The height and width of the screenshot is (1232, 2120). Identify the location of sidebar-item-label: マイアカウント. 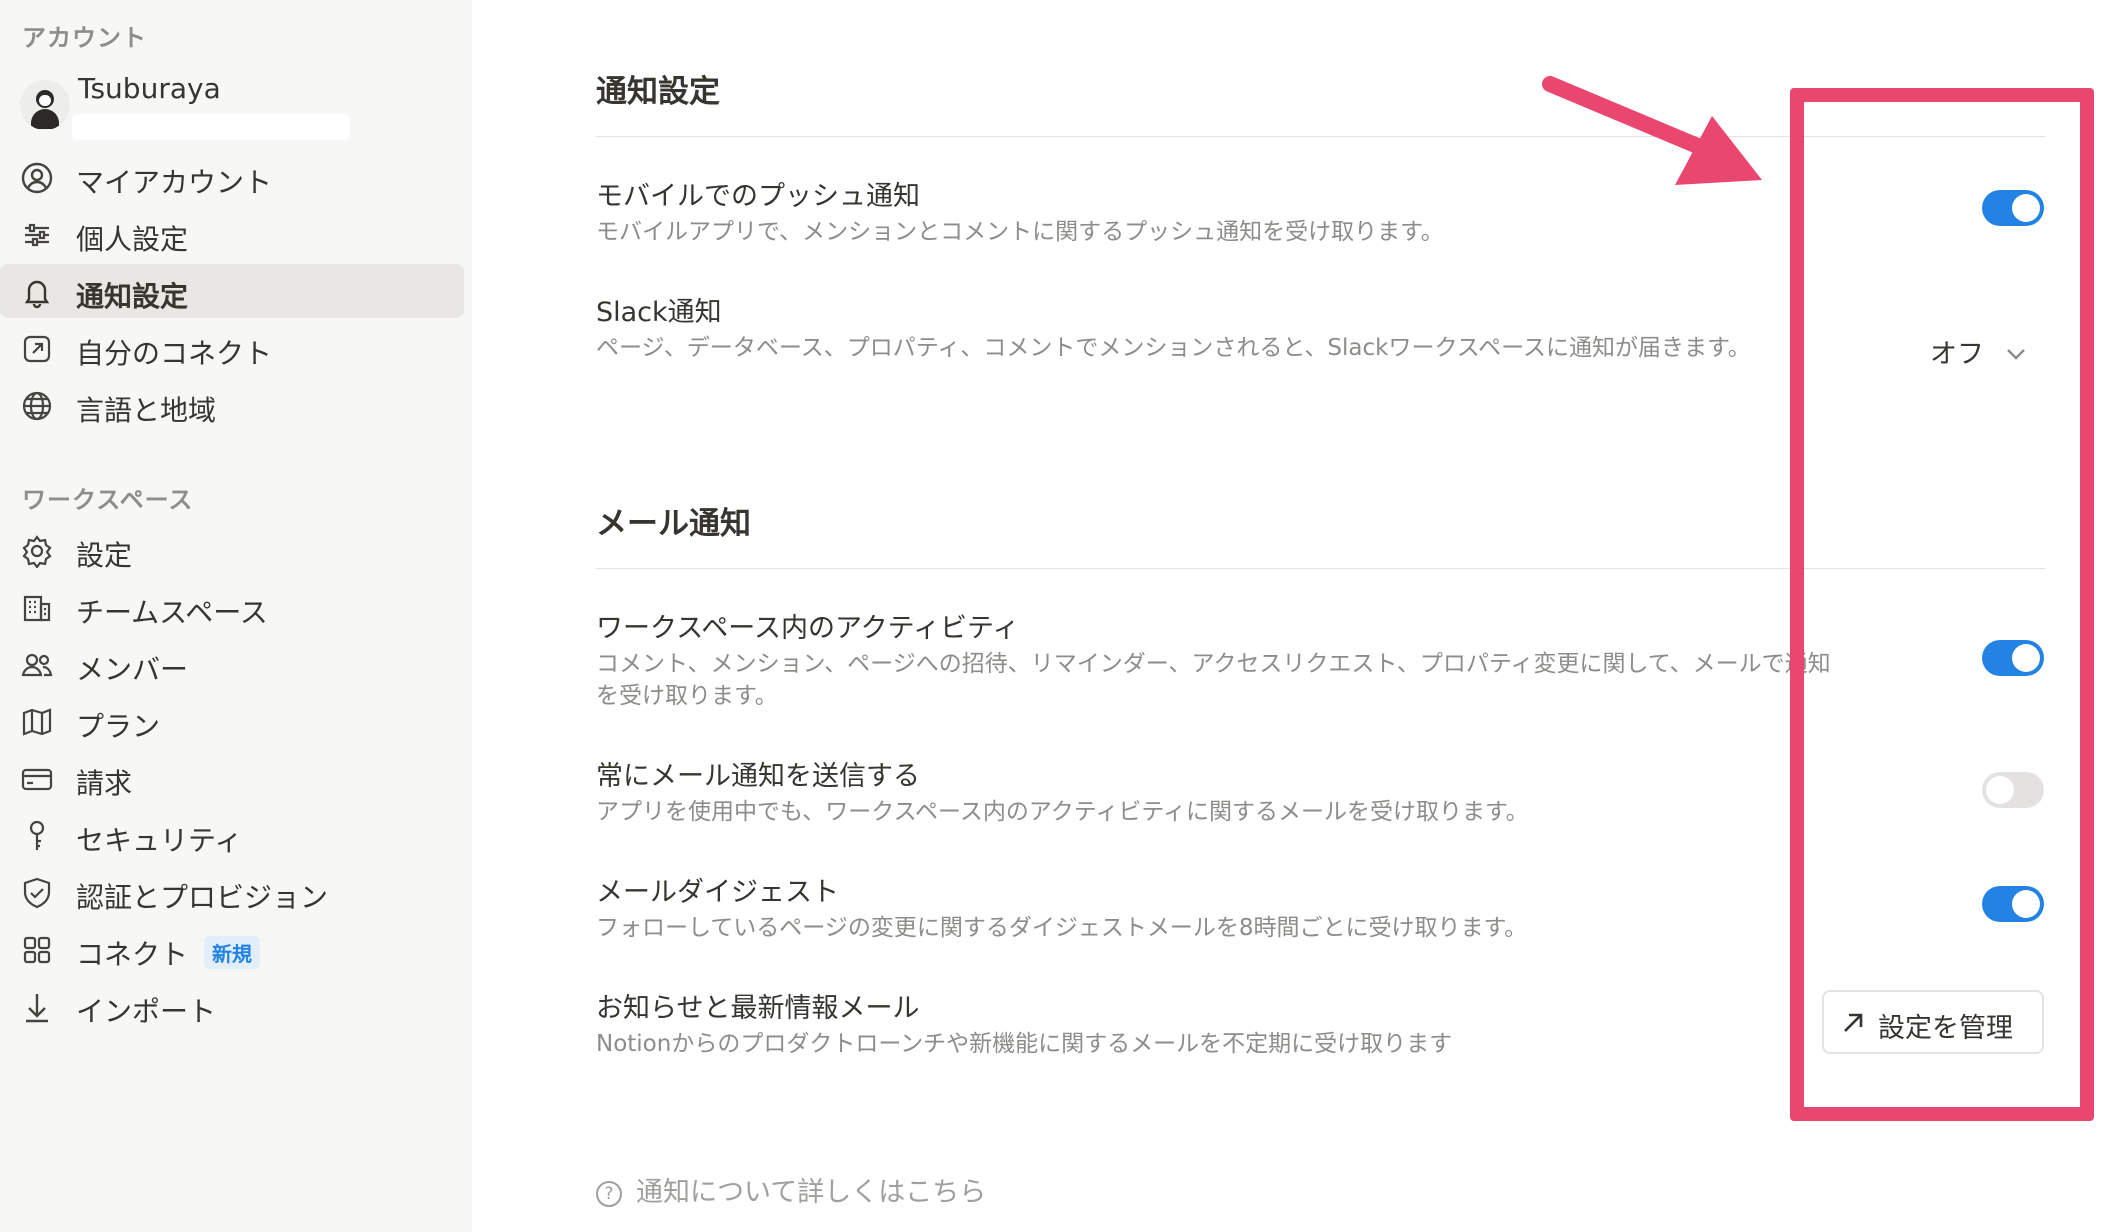
(174, 182).